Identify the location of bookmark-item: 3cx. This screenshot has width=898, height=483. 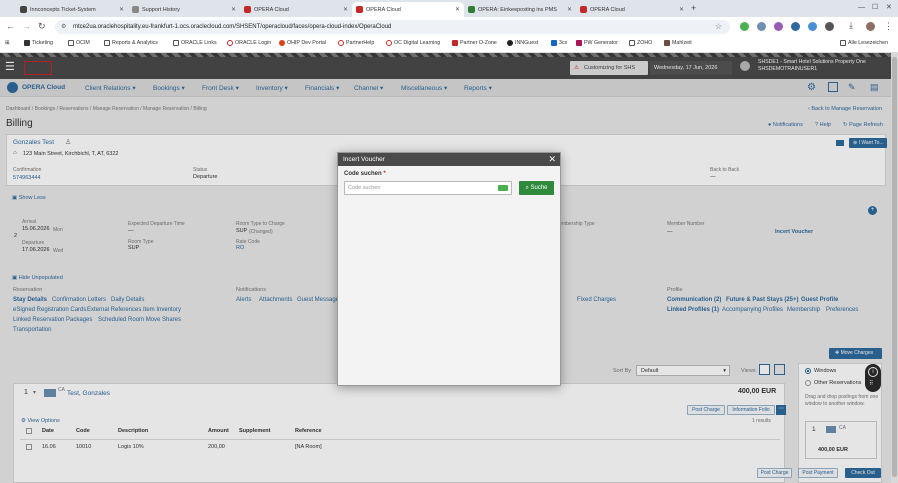
(559, 43).